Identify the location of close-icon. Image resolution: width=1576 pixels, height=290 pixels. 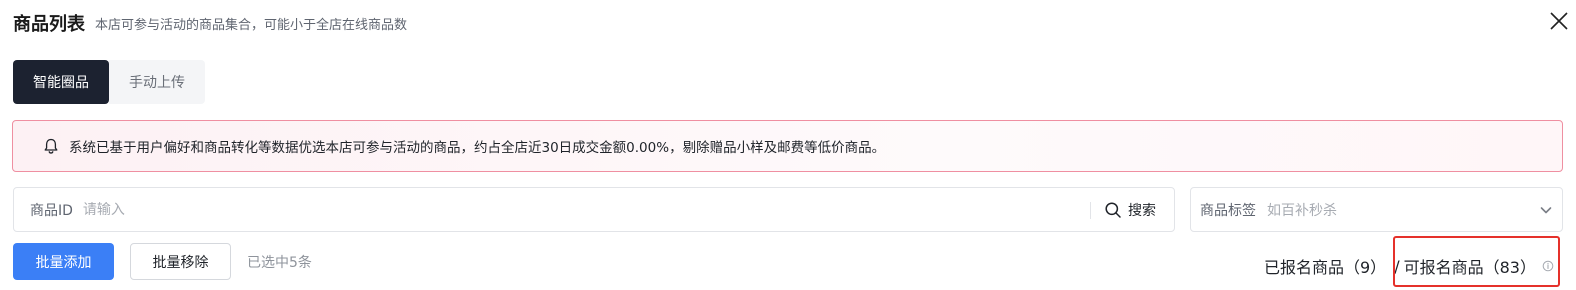
(1559, 21).